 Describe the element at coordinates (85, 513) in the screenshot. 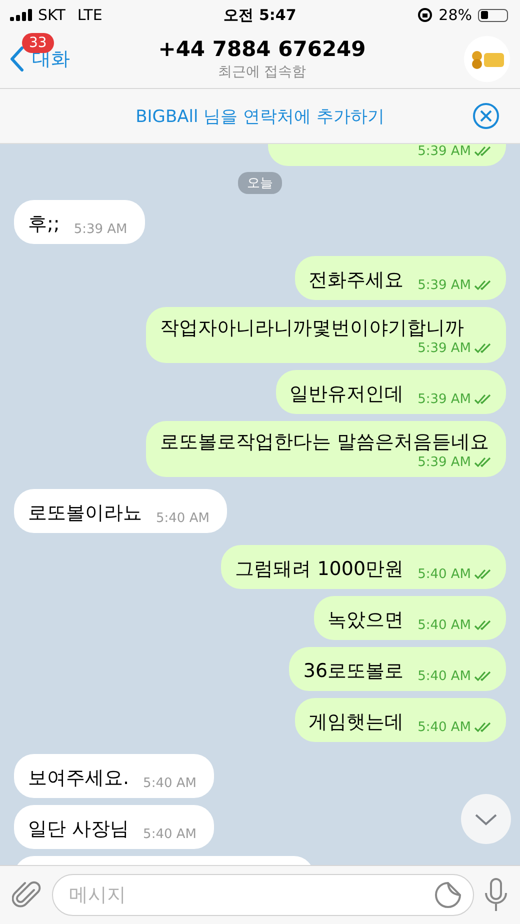

I see `message-text: 로또볼이라뇨` at that location.